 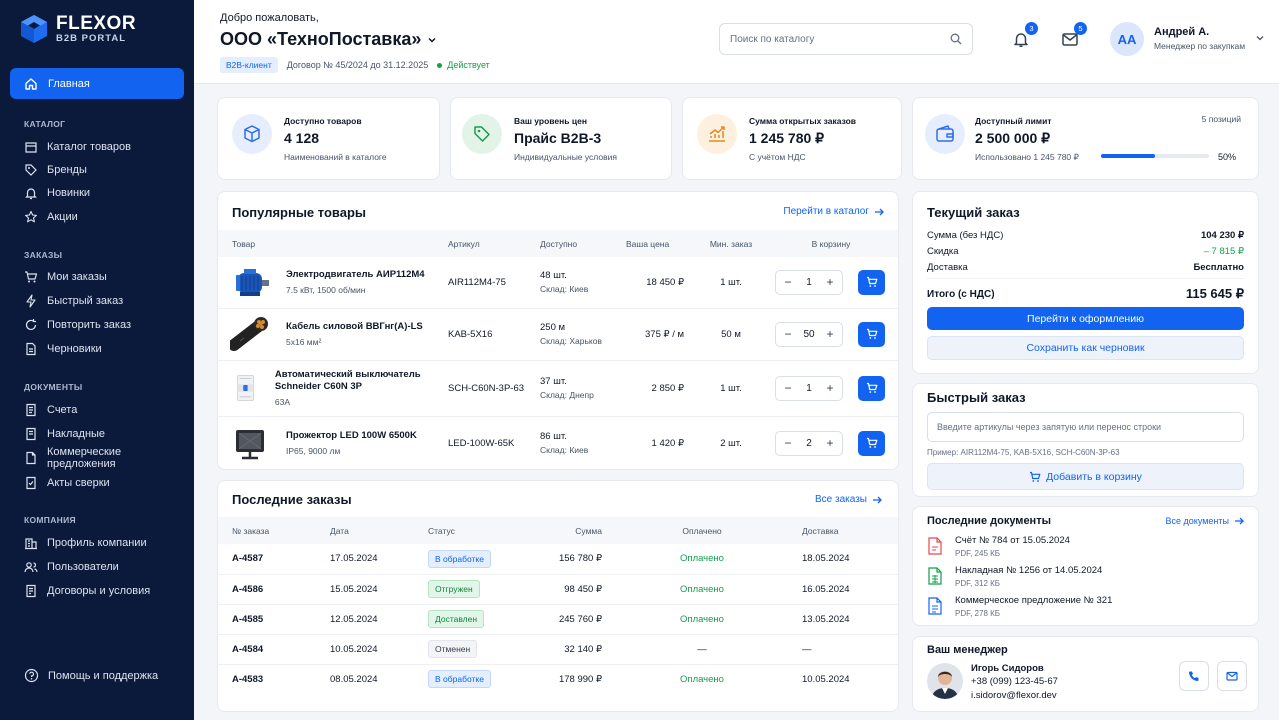 I want to click on nav-item-catalog: Каталог товаров, so click(x=106, y=147).